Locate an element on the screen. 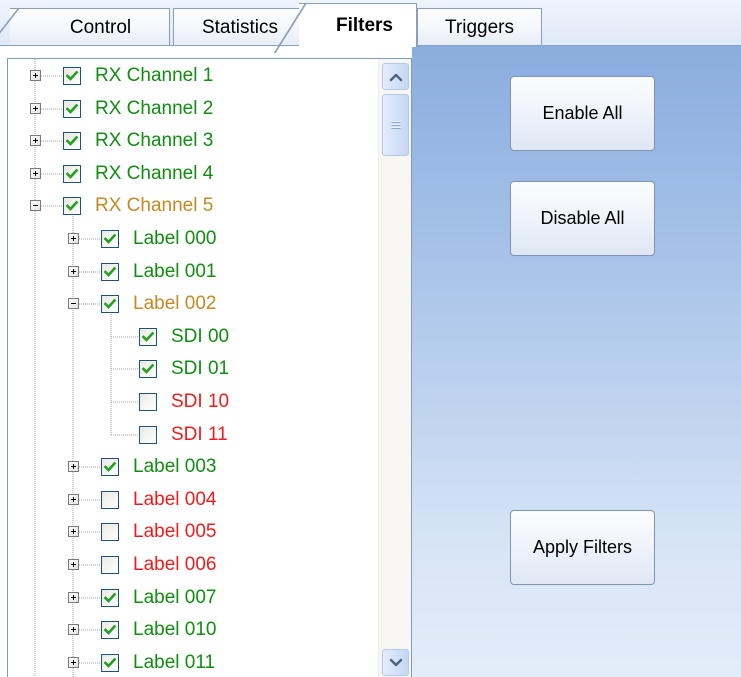 The height and width of the screenshot is (677, 741). tree-node: SDI 01 is located at coordinates (194, 369).